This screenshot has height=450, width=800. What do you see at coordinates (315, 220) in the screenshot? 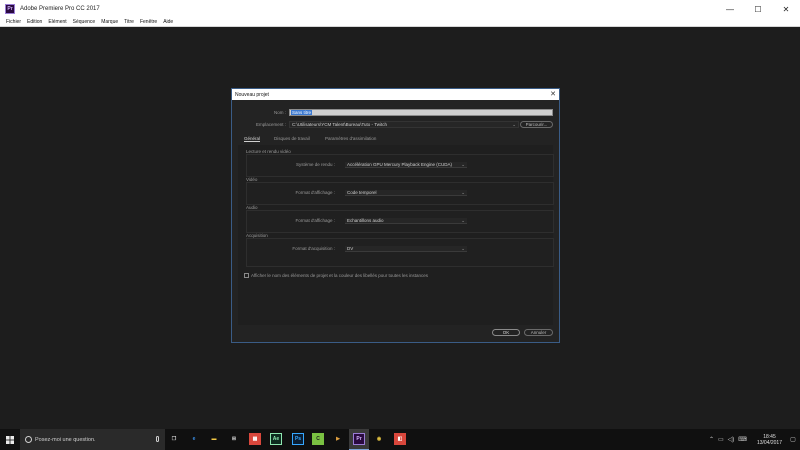
I see `audio-display-format-label: Format d'affichage :` at bounding box center [315, 220].